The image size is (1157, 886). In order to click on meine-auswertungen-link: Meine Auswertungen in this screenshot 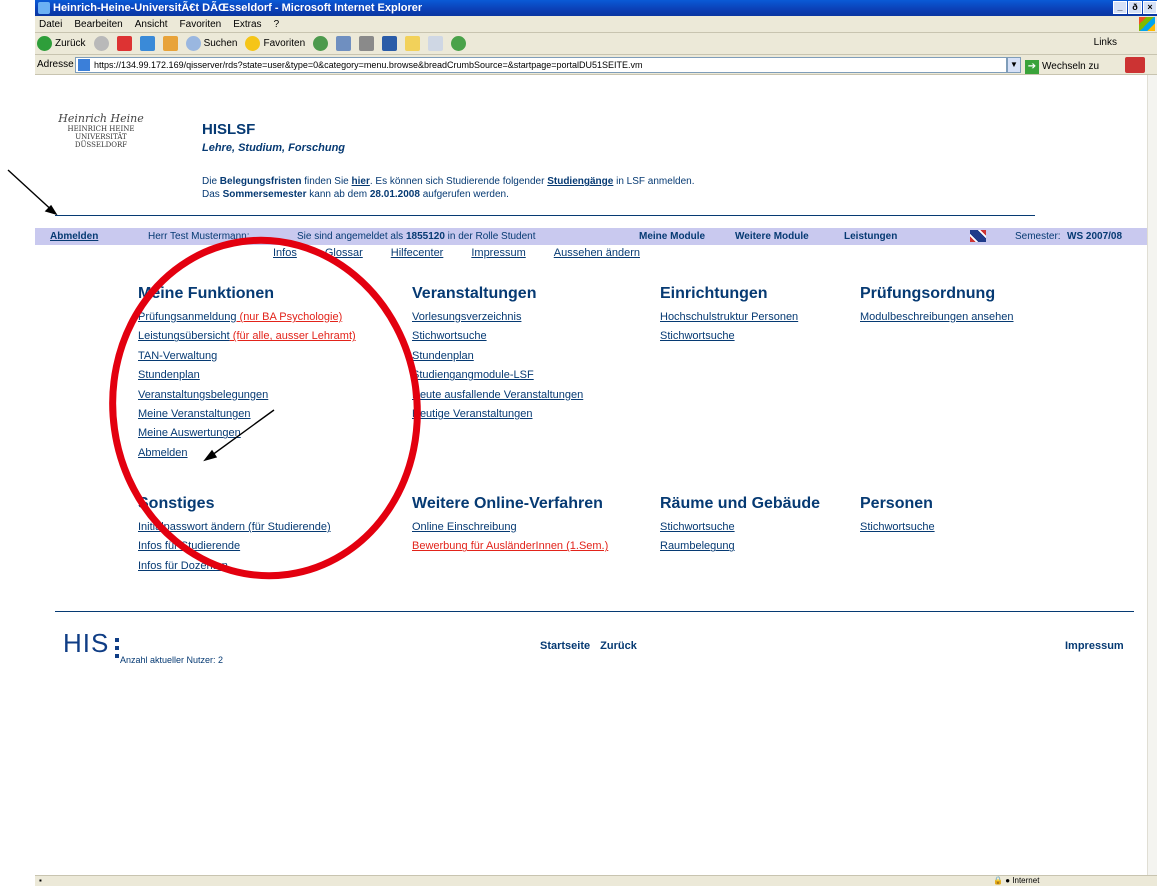, I will do `click(247, 433)`.